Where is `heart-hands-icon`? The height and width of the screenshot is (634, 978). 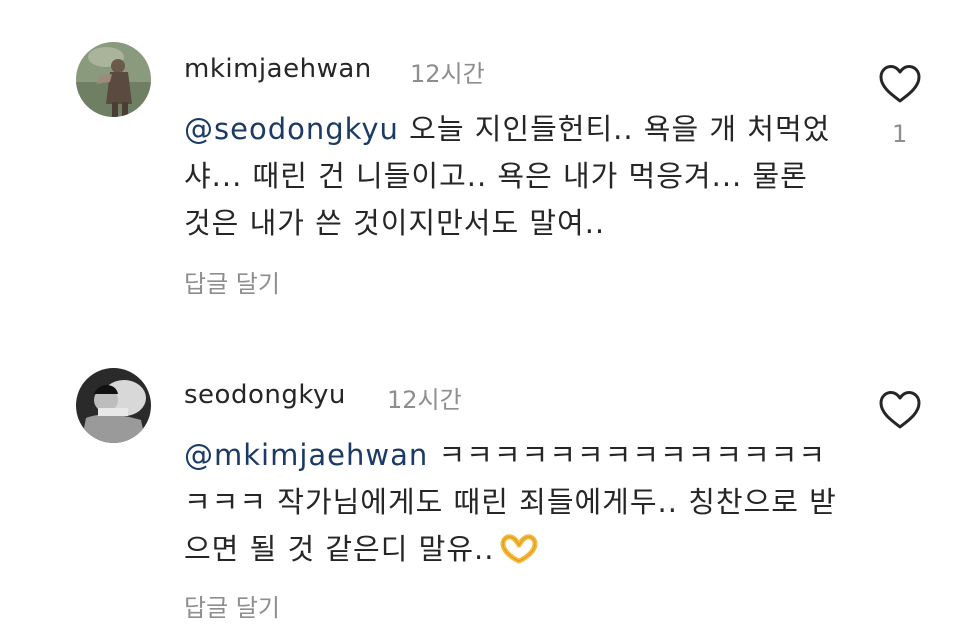 heart-hands-icon is located at coordinates (519, 554).